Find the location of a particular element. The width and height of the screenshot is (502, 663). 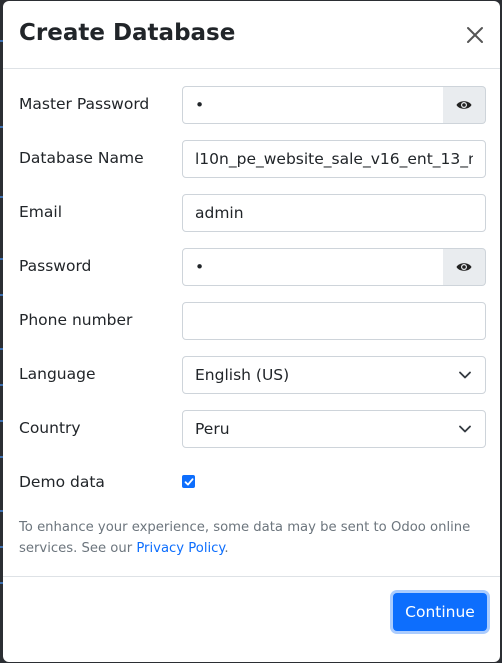

close-button is located at coordinates (475, 35).